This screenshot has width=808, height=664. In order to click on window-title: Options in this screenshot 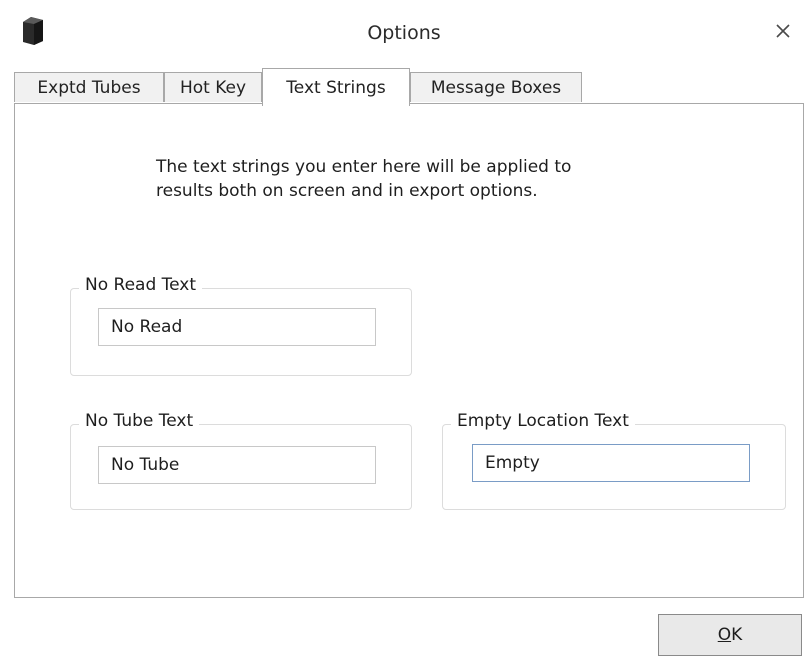, I will do `click(404, 33)`.